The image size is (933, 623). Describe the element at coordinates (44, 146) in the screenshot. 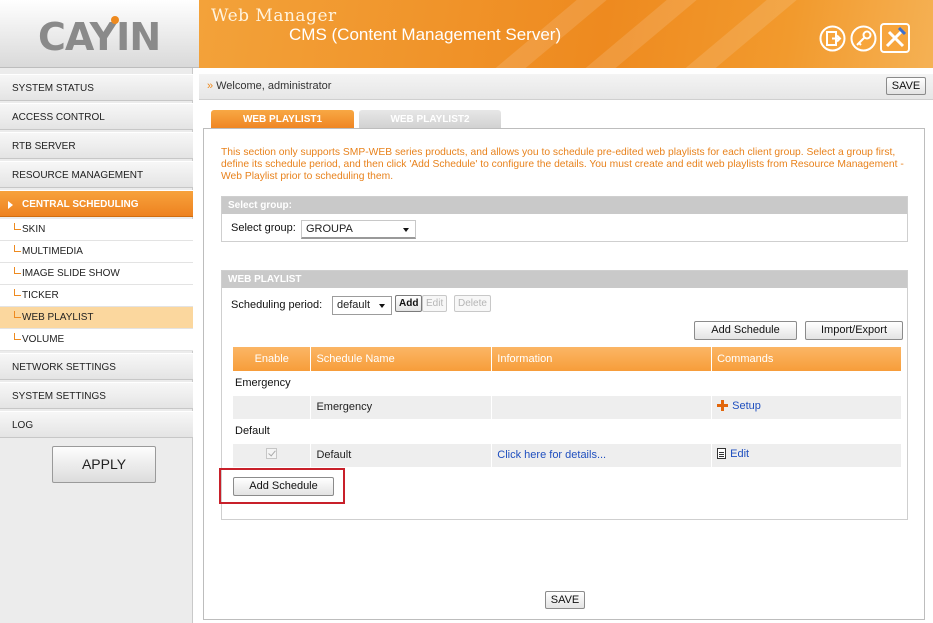

I see `sidebar-item-label: RTB SERVER` at that location.